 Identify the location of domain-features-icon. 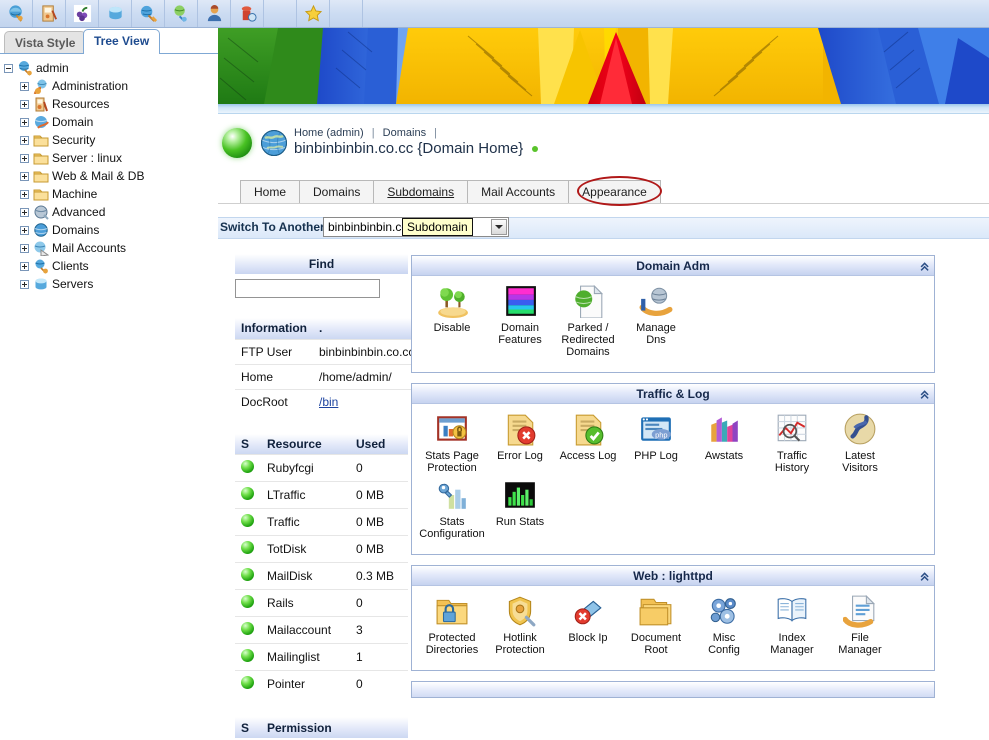
(520, 301).